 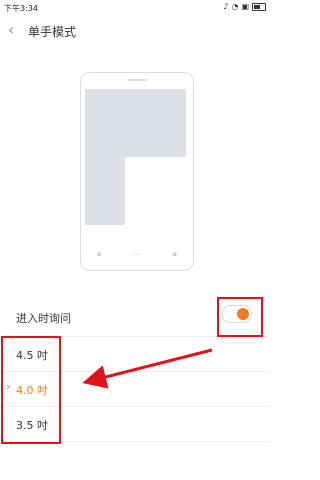 What do you see at coordinates (259, 7) in the screenshot?
I see `battery-icon` at bounding box center [259, 7].